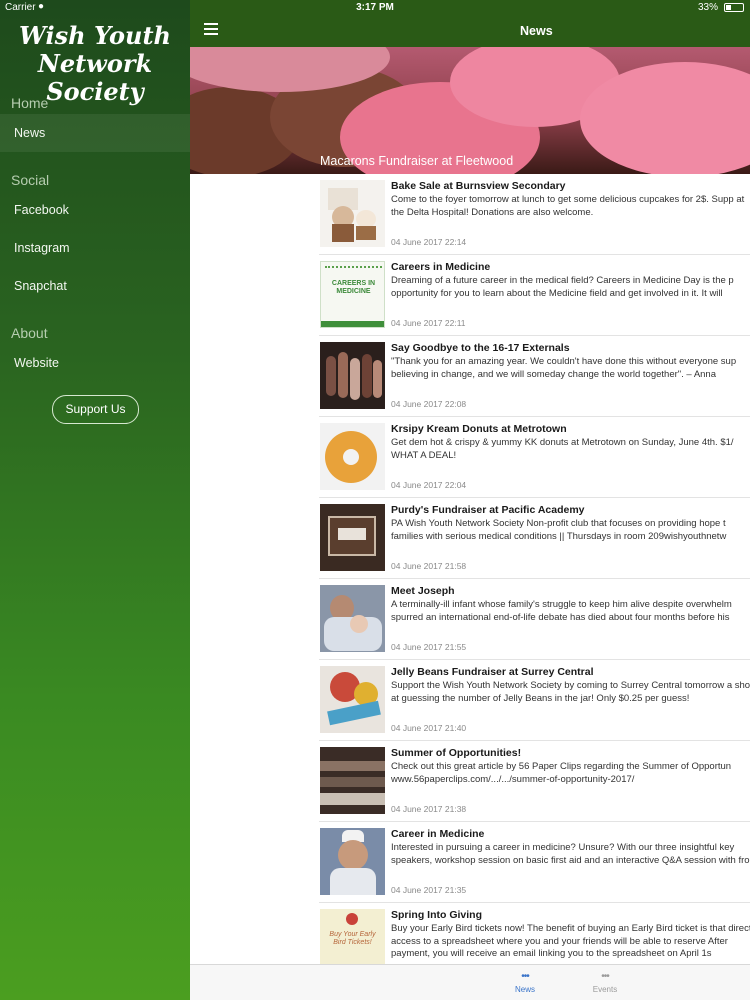 This screenshot has width=750, height=1000. What do you see at coordinates (29, 333) in the screenshot?
I see `section-title-about: About` at bounding box center [29, 333].